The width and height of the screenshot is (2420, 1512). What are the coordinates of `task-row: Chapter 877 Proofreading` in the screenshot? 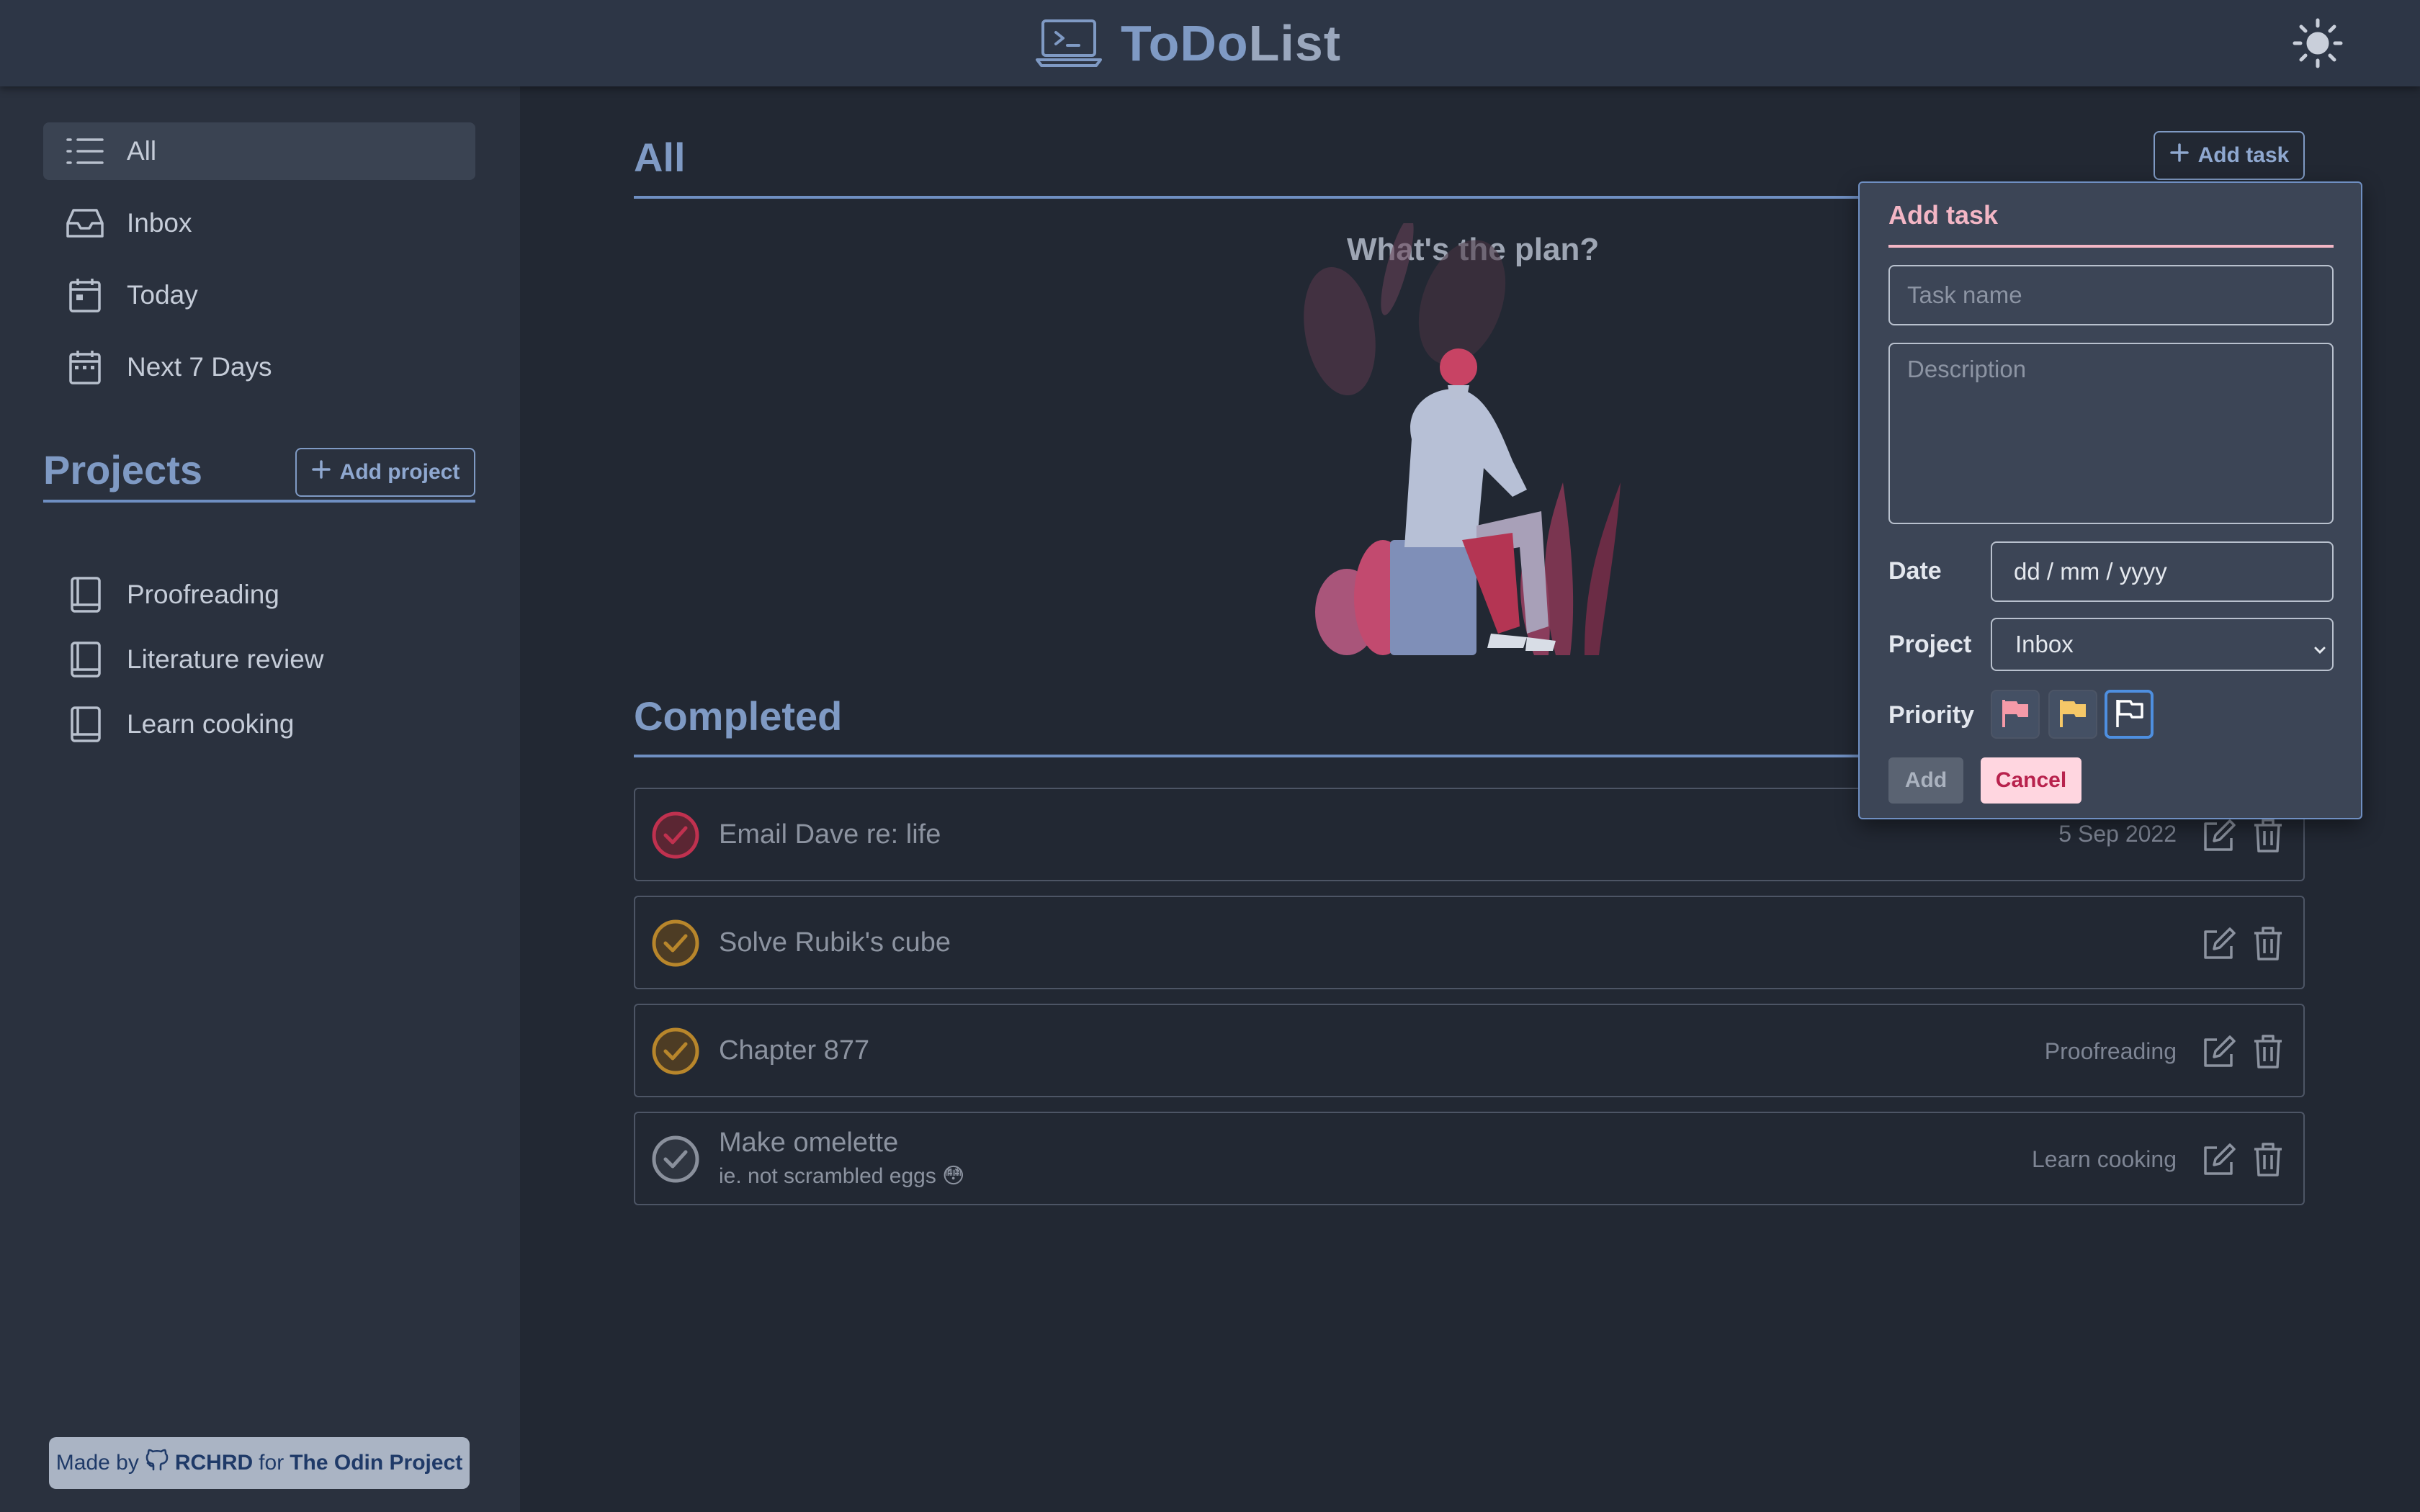 It's located at (1469, 1050).